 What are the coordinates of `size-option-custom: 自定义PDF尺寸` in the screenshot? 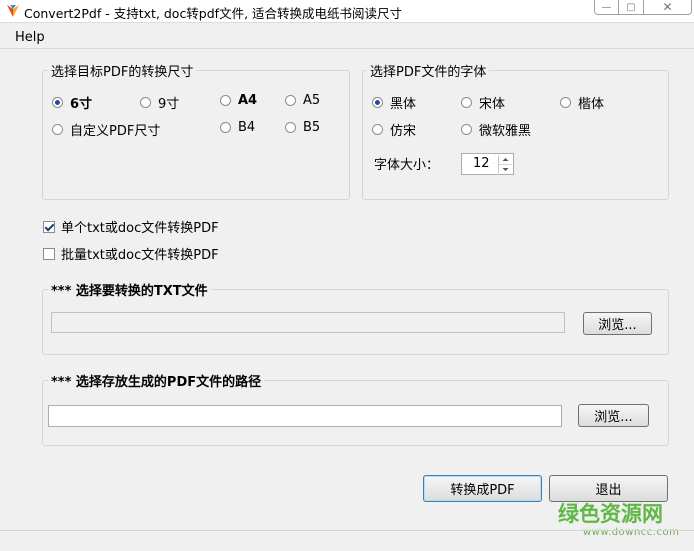 It's located at (106, 129).